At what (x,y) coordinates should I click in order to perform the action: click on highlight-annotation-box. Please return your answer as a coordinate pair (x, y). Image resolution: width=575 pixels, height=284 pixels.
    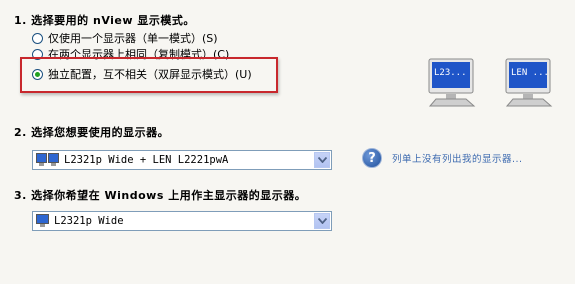
    Looking at the image, I should click on (149, 75).